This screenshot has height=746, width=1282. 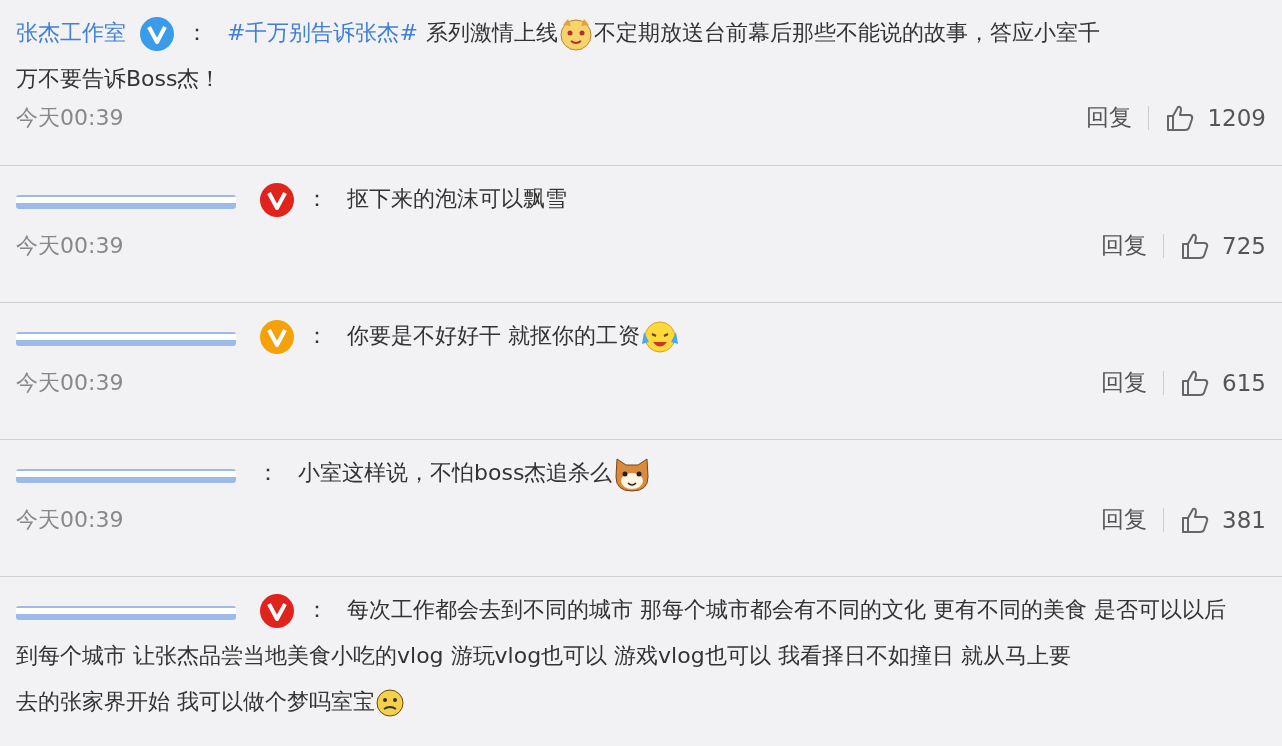 What do you see at coordinates (1244, 245) in the screenshot?
I see `like-count: 725` at bounding box center [1244, 245].